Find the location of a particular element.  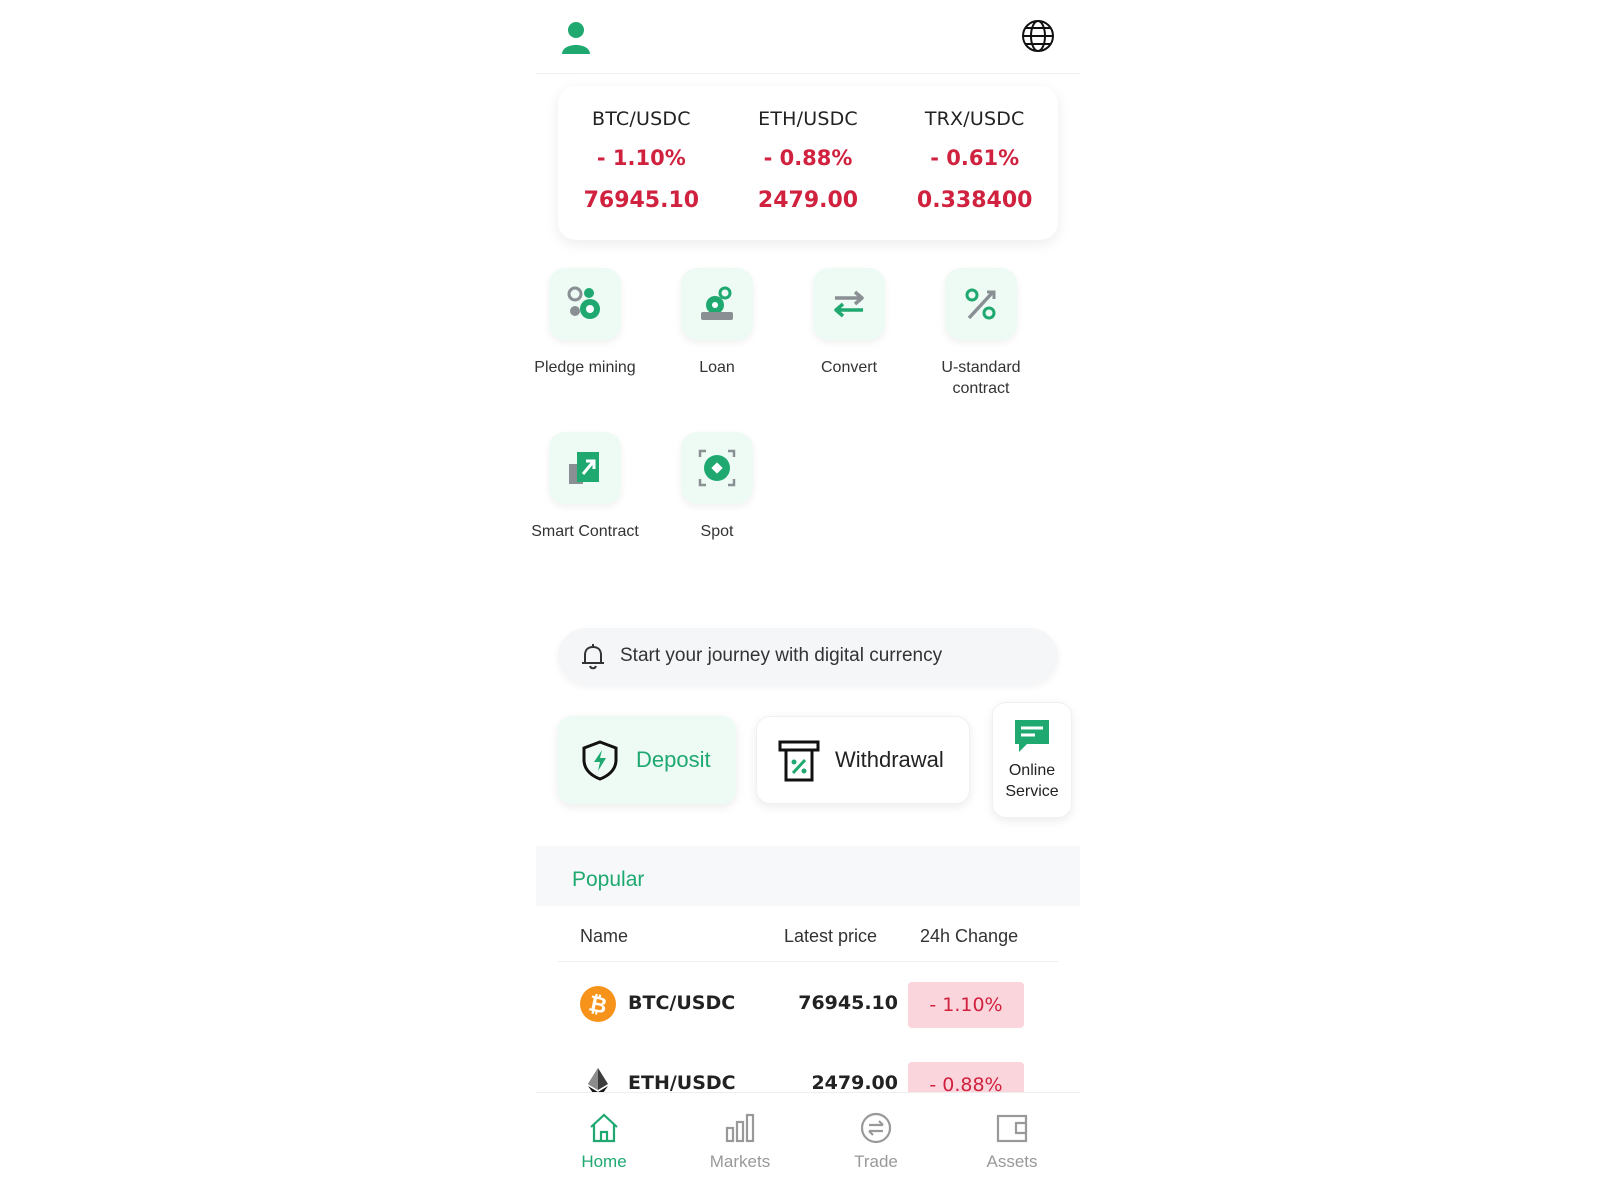

row-price: 2479.00 is located at coordinates (854, 1082).